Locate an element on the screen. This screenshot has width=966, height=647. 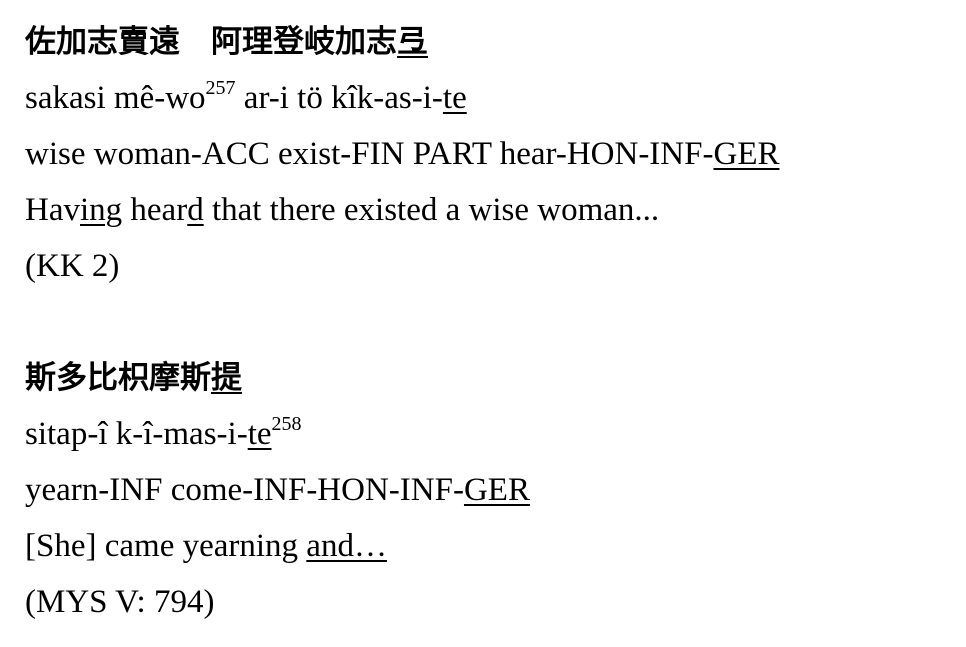
example2-gloss-underlined: GER is located at coordinates (496, 490).